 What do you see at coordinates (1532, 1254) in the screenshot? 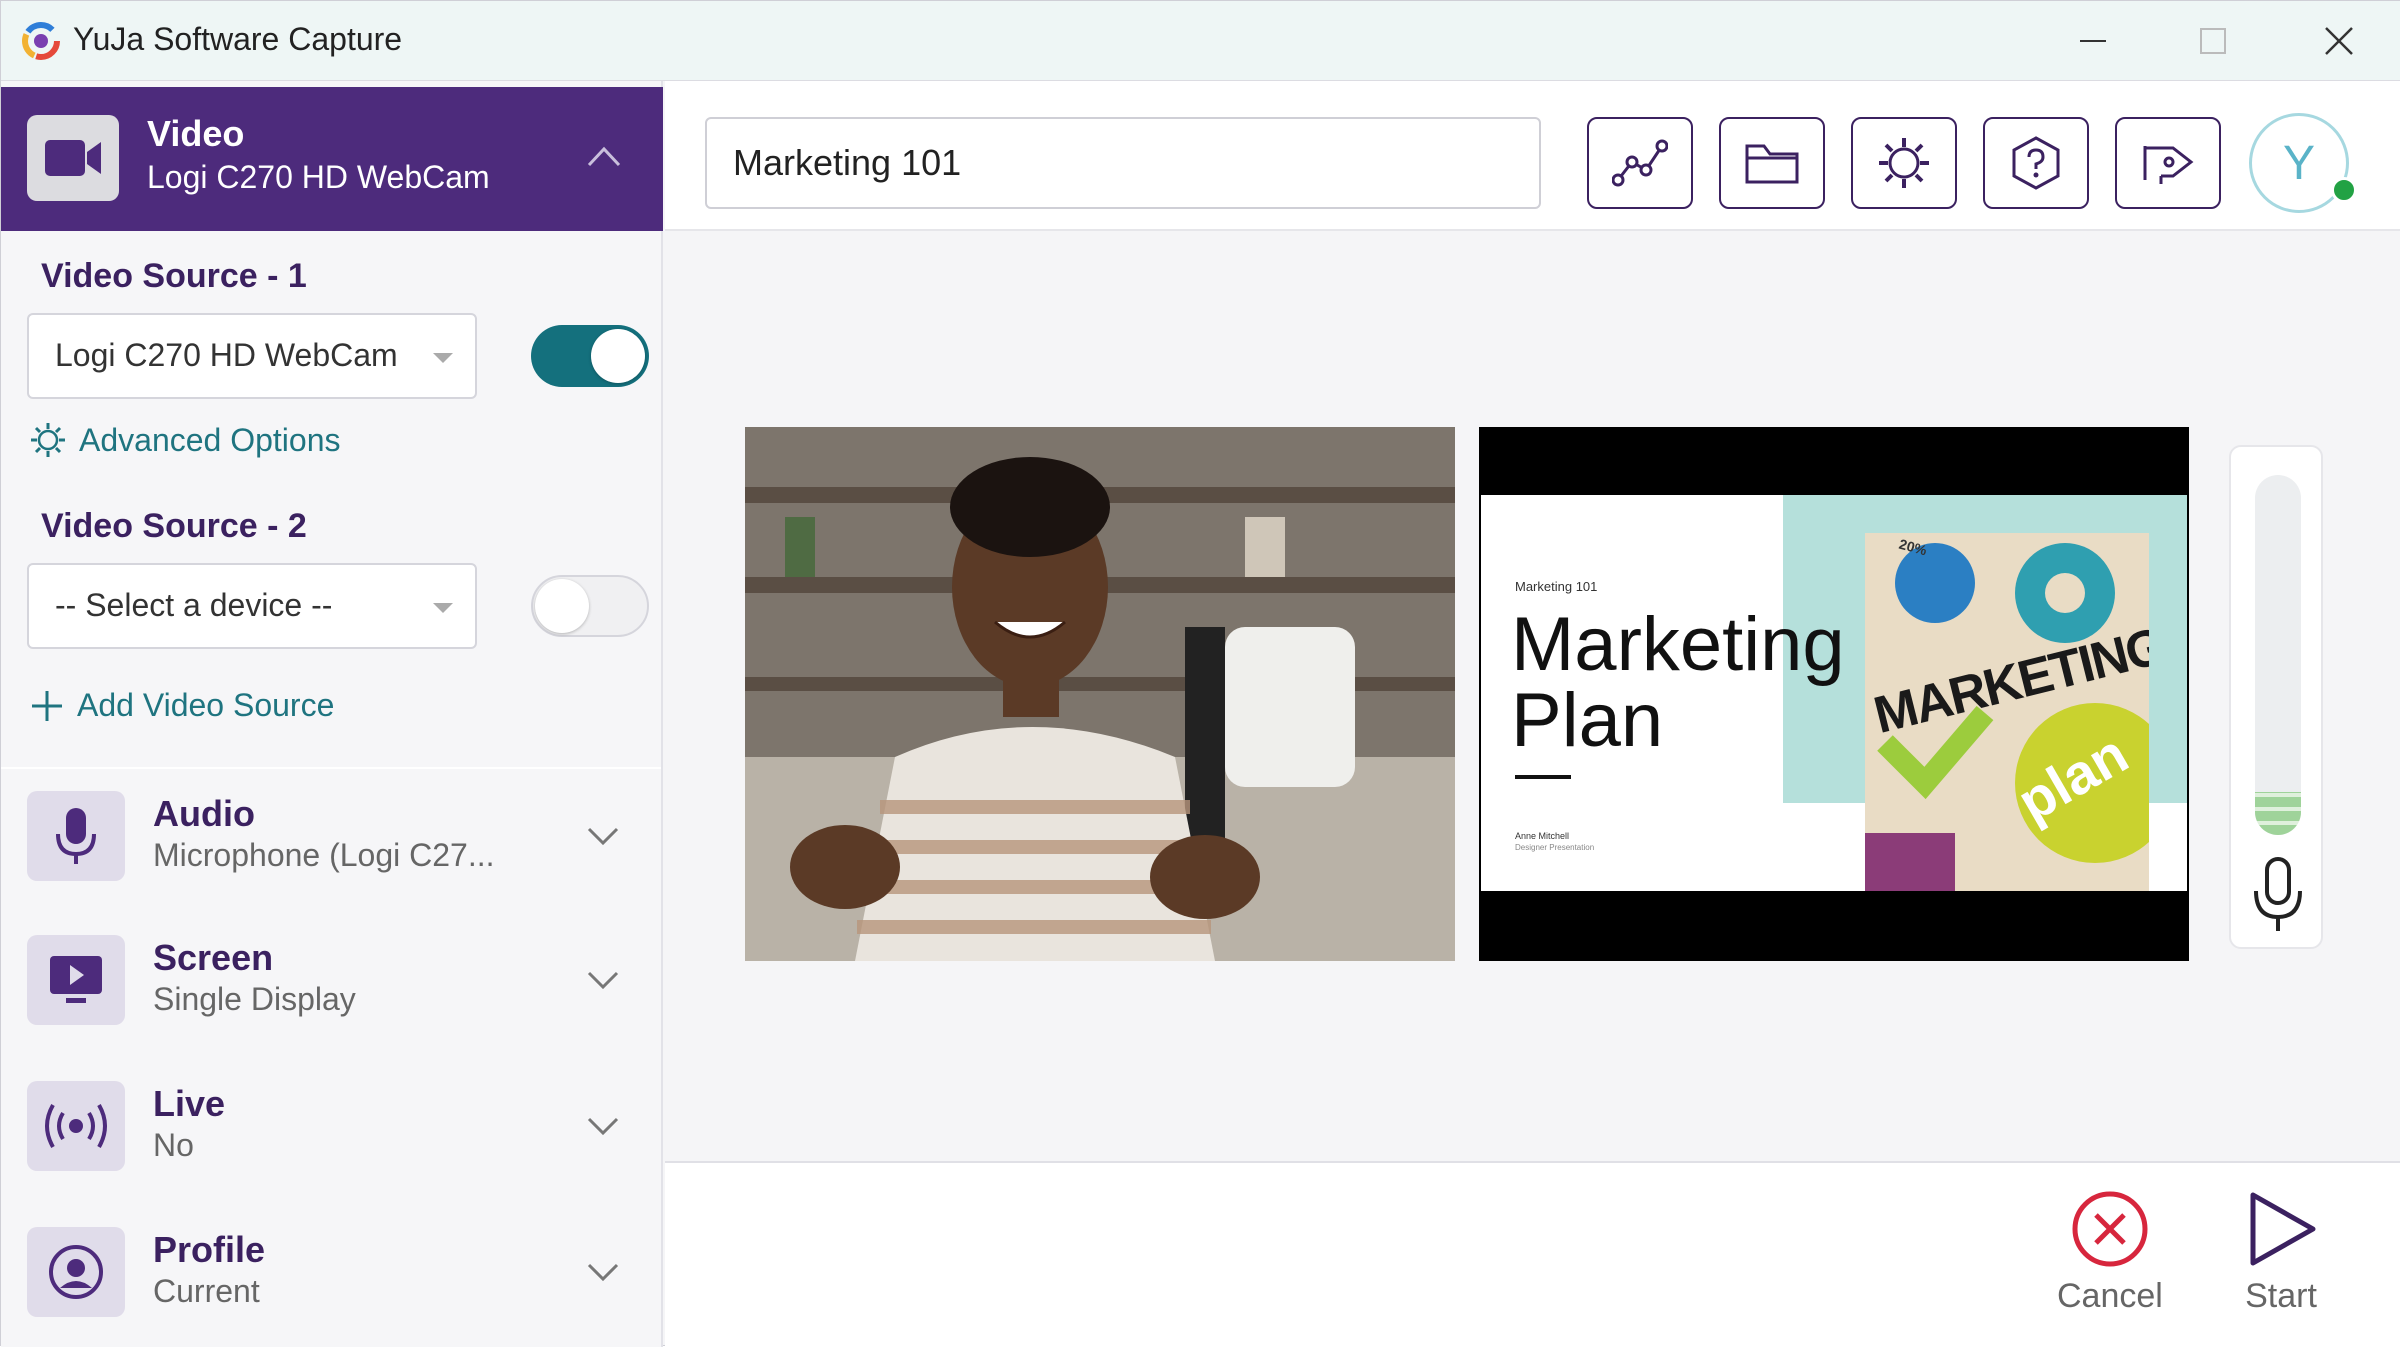
I see `footer-bar: Cancel Start` at bounding box center [1532, 1254].